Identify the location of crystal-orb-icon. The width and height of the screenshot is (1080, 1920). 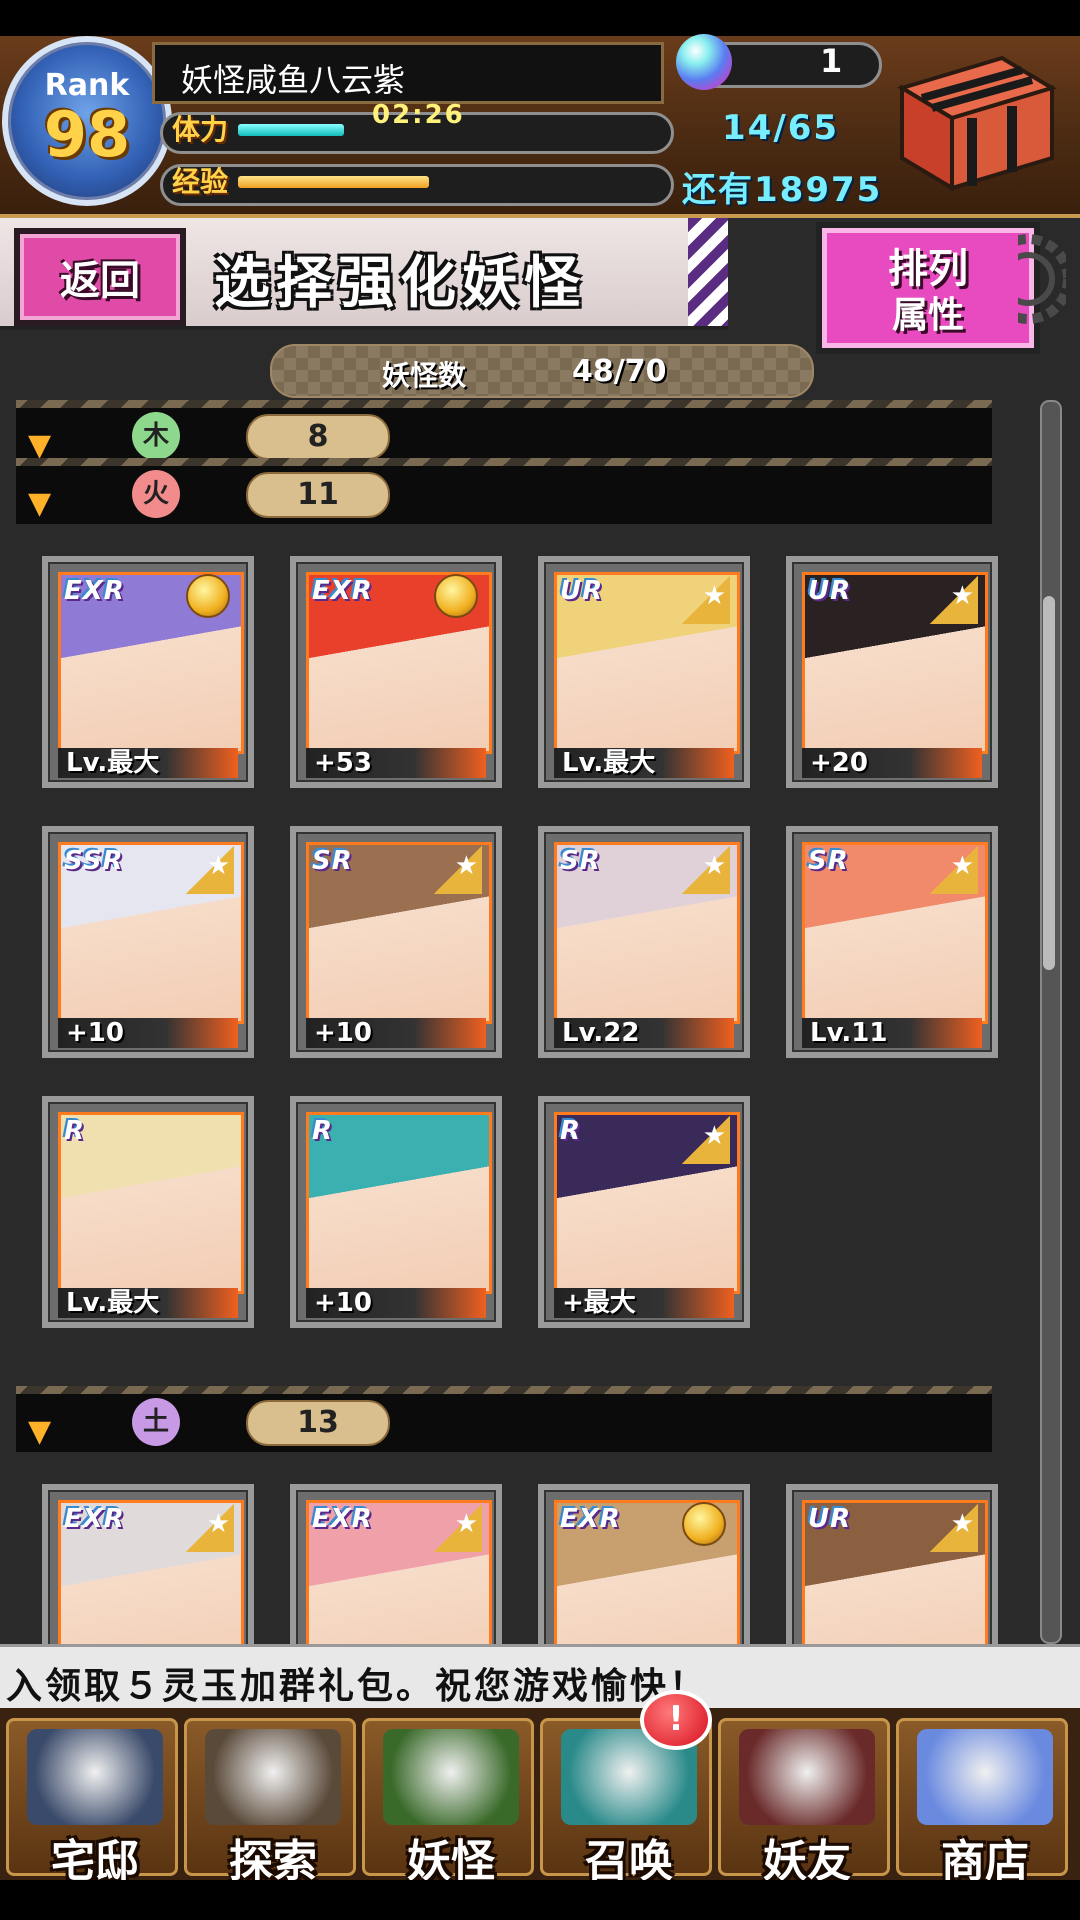
(985, 1777).